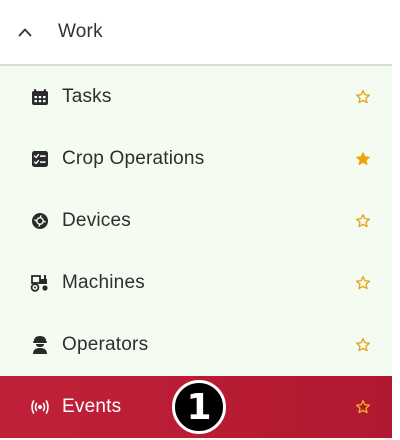 Image resolution: width=400 pixels, height=440 pixels. Describe the element at coordinates (196, 32) in the screenshot. I see `section-header-work: Work` at that location.